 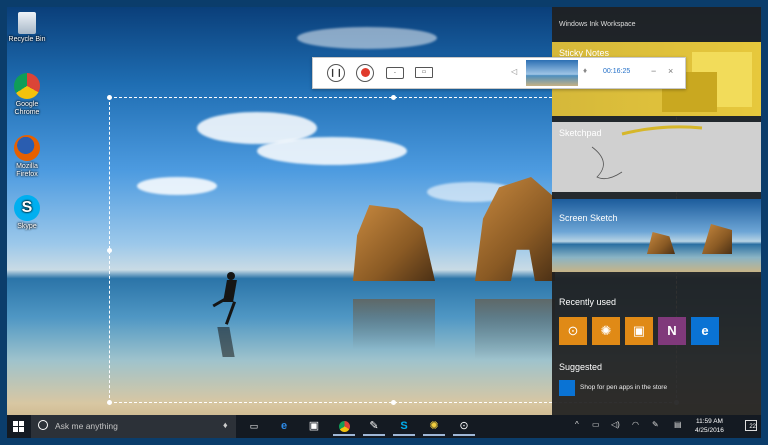 I want to click on desktop-icon-label: Recycle Bin, so click(x=27, y=39).